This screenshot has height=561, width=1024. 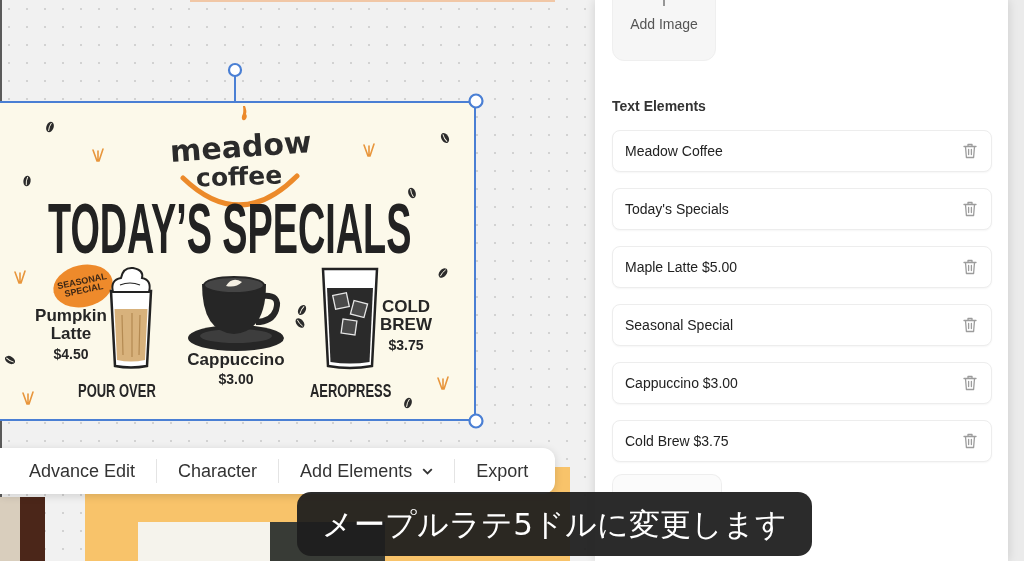 I want to click on text-element-item: Cappuccino $3.00, so click(x=802, y=383).